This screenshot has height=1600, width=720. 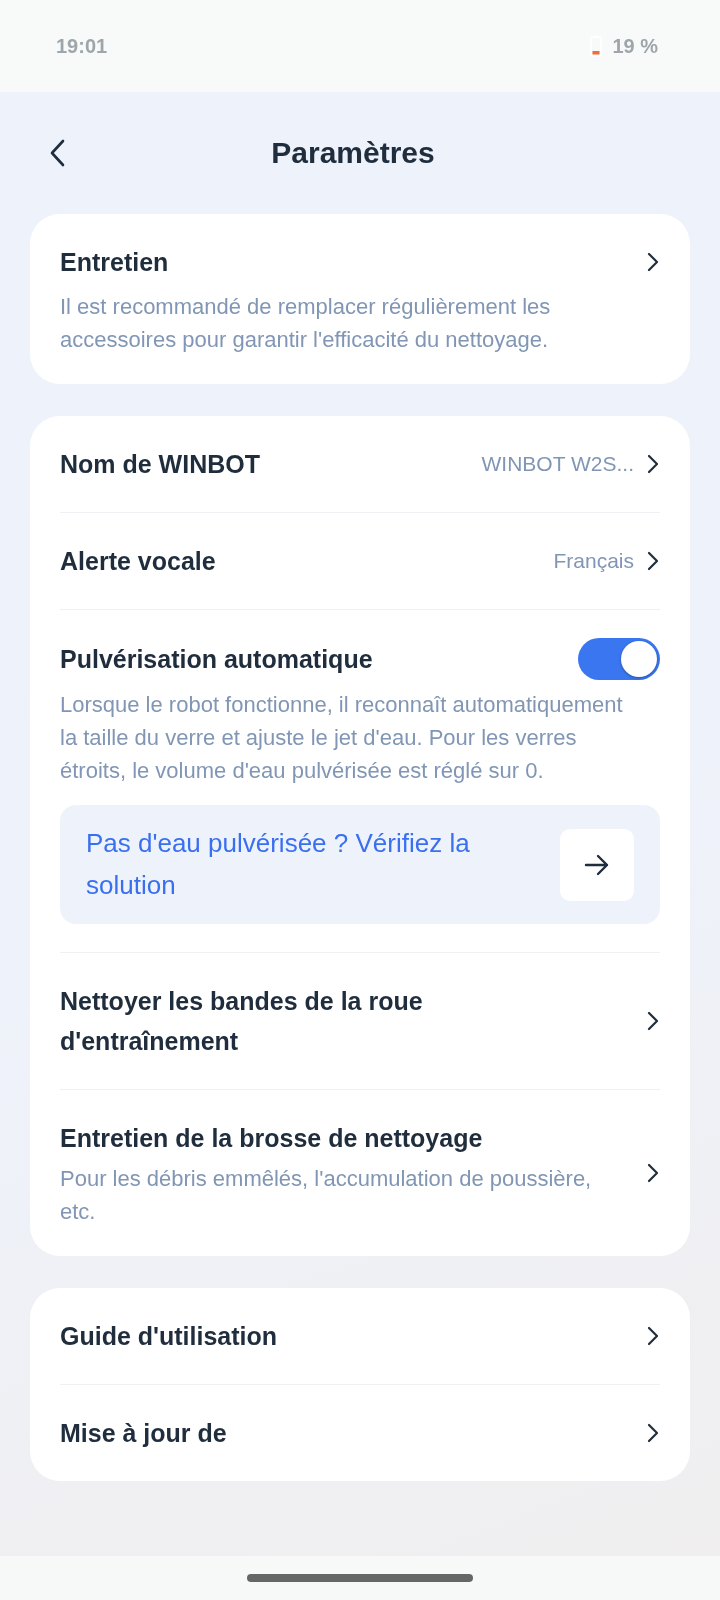 I want to click on setting-description: Il est recommandé de remplacer régulièrement les accessoires pour garantir l'efficacité du nettoyage., so click(x=306, y=323).